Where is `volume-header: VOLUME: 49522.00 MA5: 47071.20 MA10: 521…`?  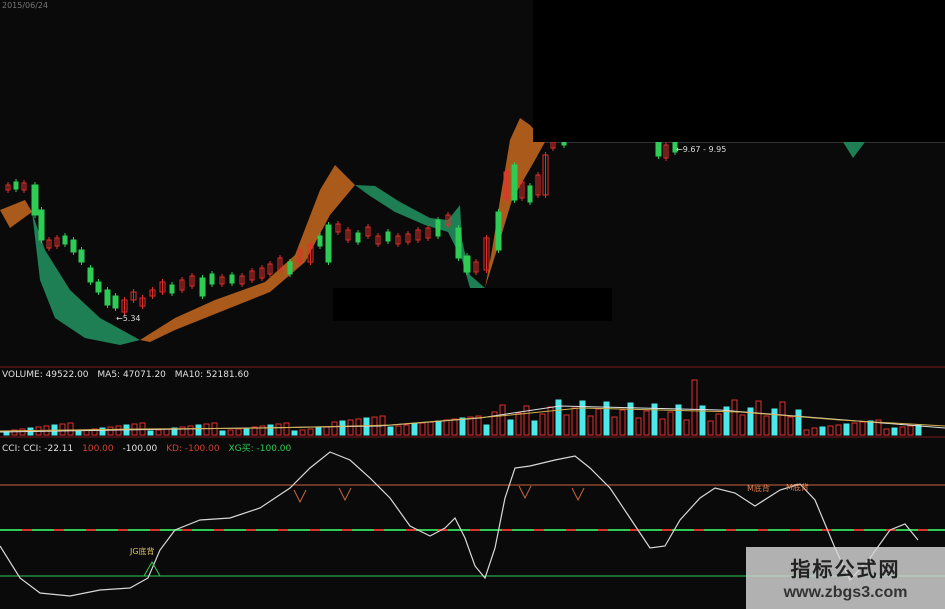
volume-header: VOLUME: 49522.00 MA5: 47071.20 MA10: 521… is located at coordinates (128, 375).